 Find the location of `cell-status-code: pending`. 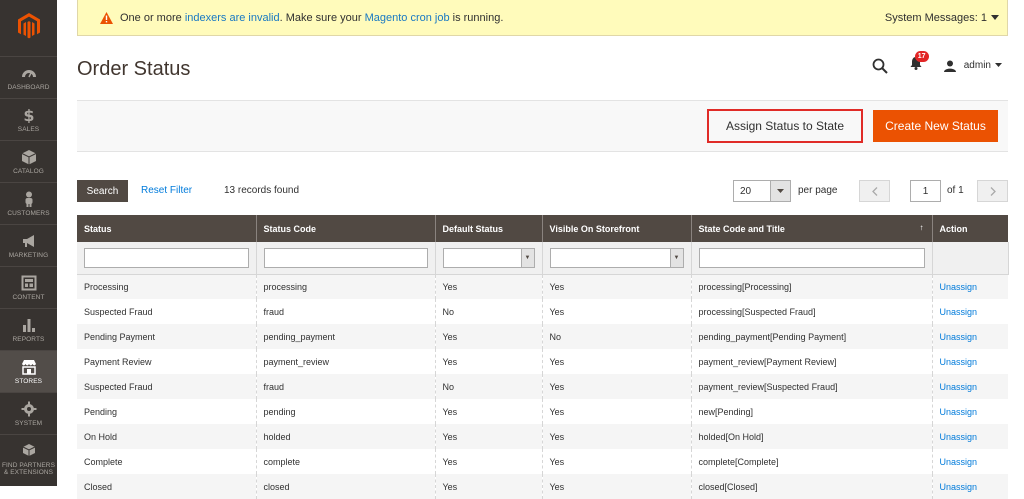

cell-status-code: pending is located at coordinates (346, 411).